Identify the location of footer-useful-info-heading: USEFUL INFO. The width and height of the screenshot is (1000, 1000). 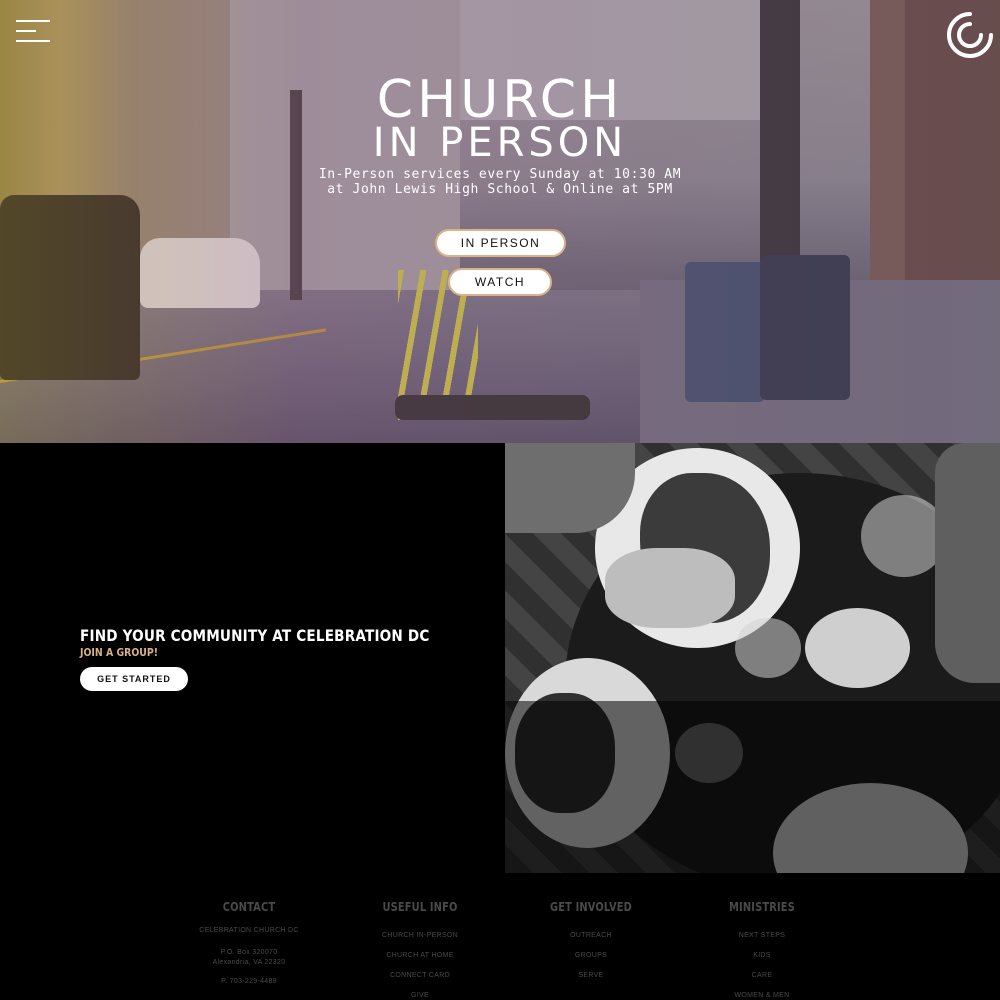
(420, 907).